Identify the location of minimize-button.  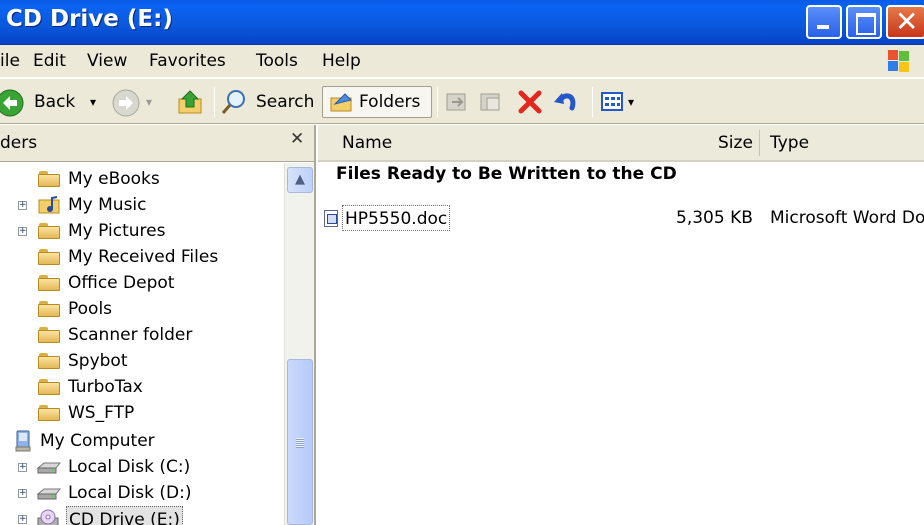
(824, 22).